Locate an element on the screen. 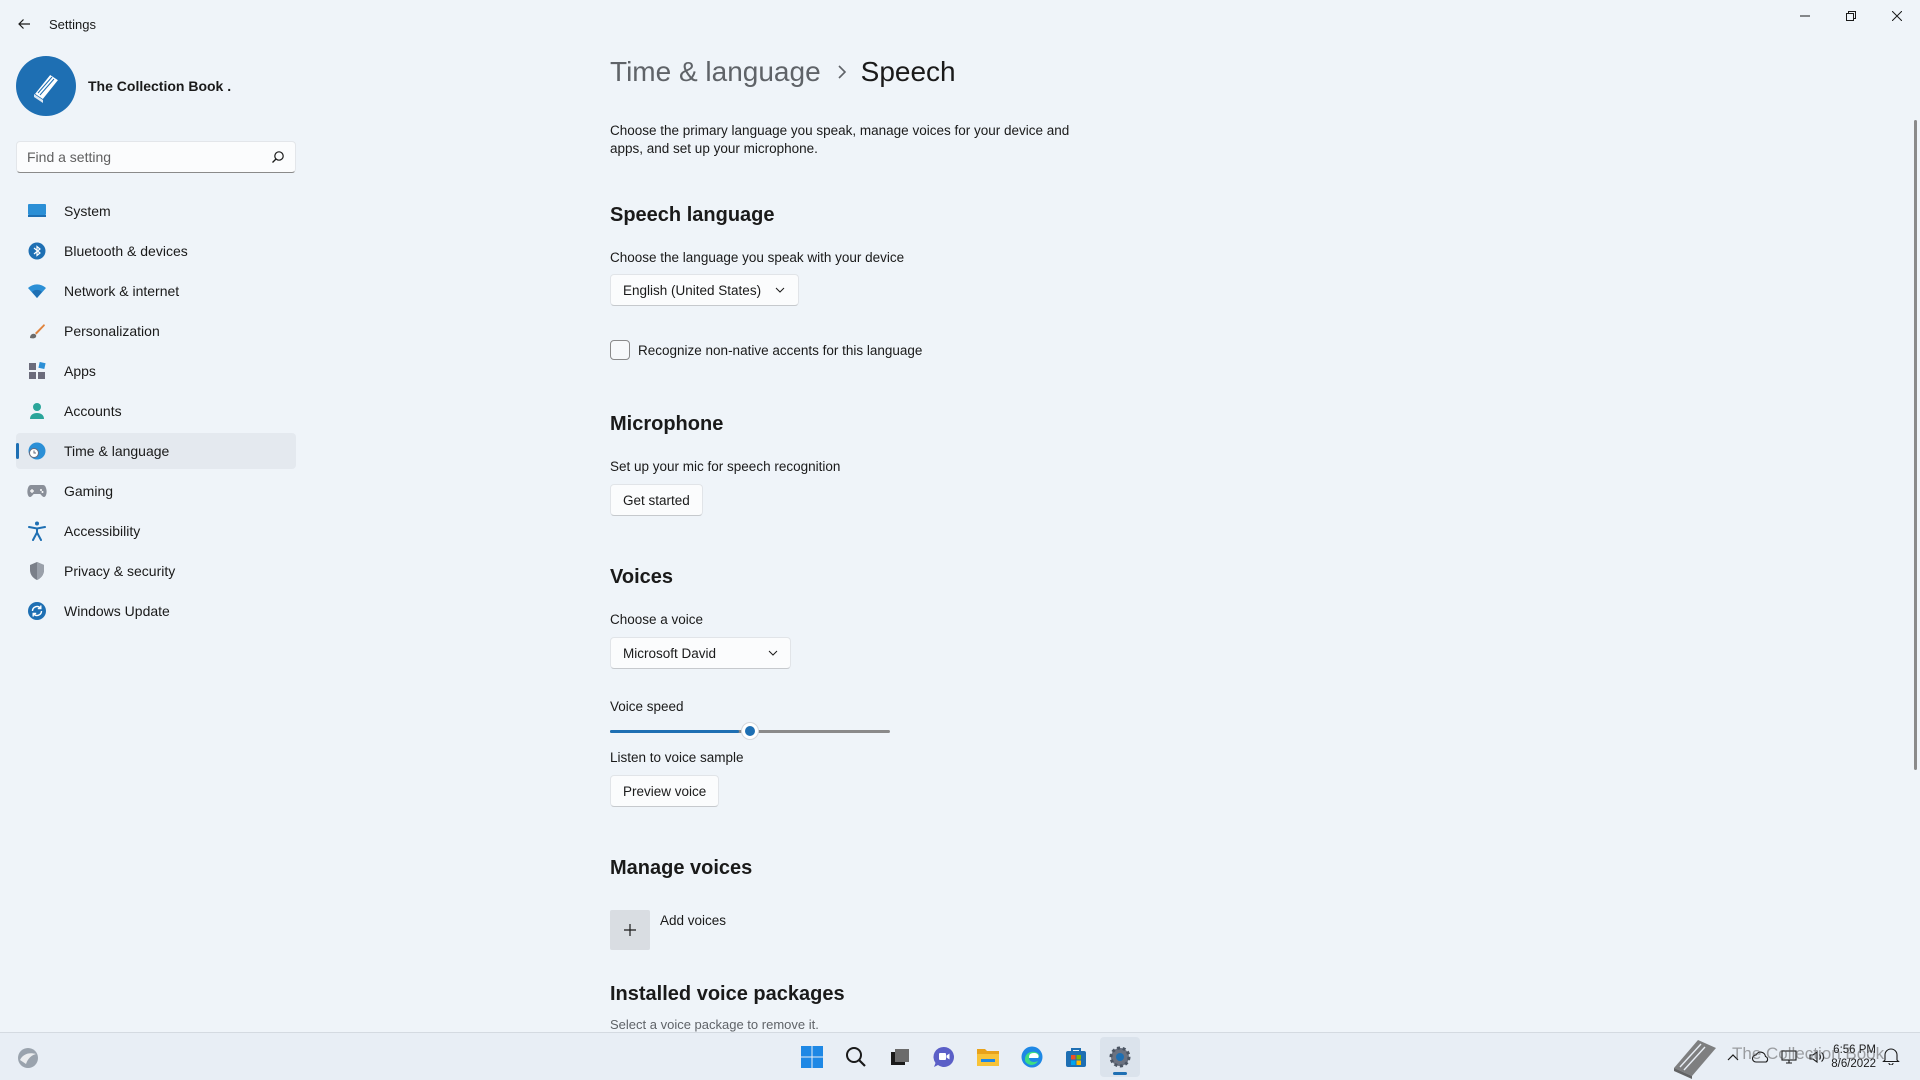 This screenshot has width=1920, height=1080. installed-voices-heading: Installed voice packages is located at coordinates (727, 994).